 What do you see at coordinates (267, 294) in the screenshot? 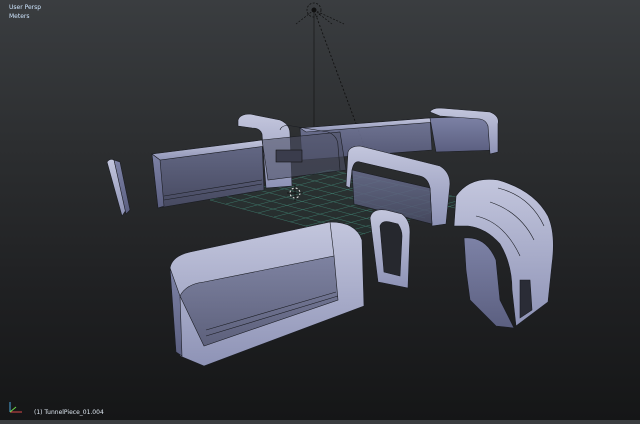
I see `mesh-front-tunnel` at bounding box center [267, 294].